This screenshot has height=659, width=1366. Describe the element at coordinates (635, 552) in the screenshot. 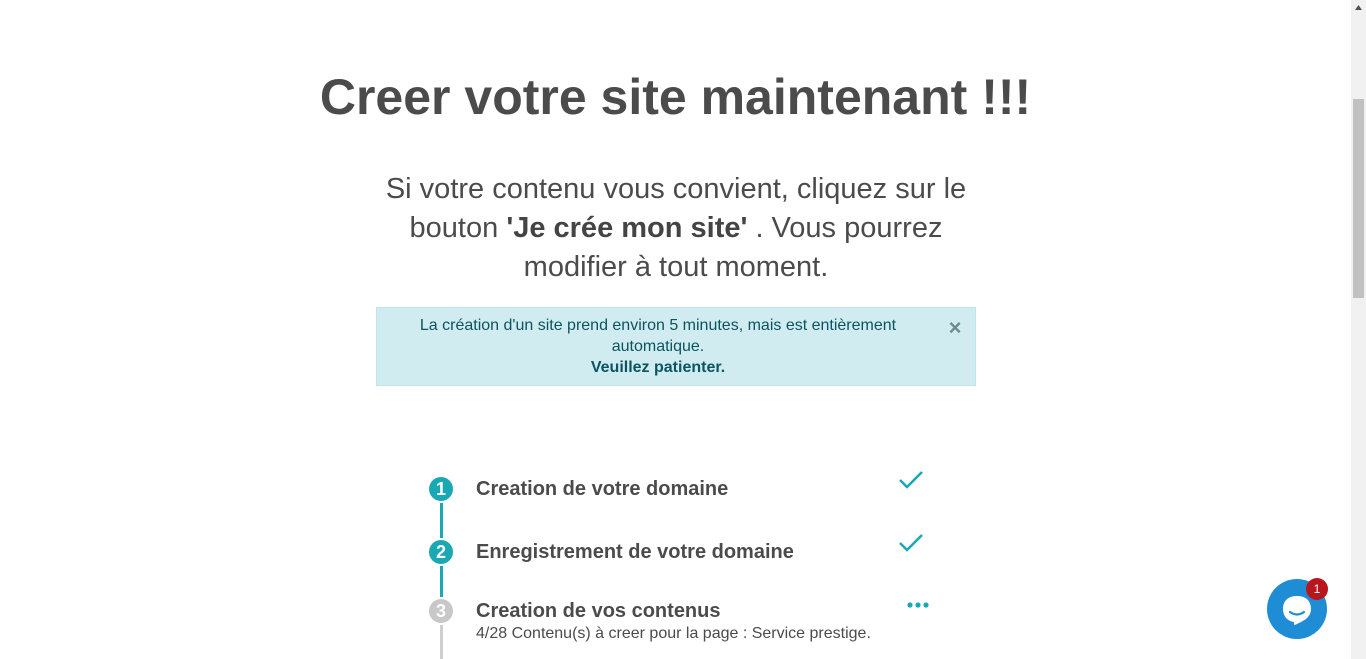

I see `step-2-label: Enregistrement de votre domaine` at that location.